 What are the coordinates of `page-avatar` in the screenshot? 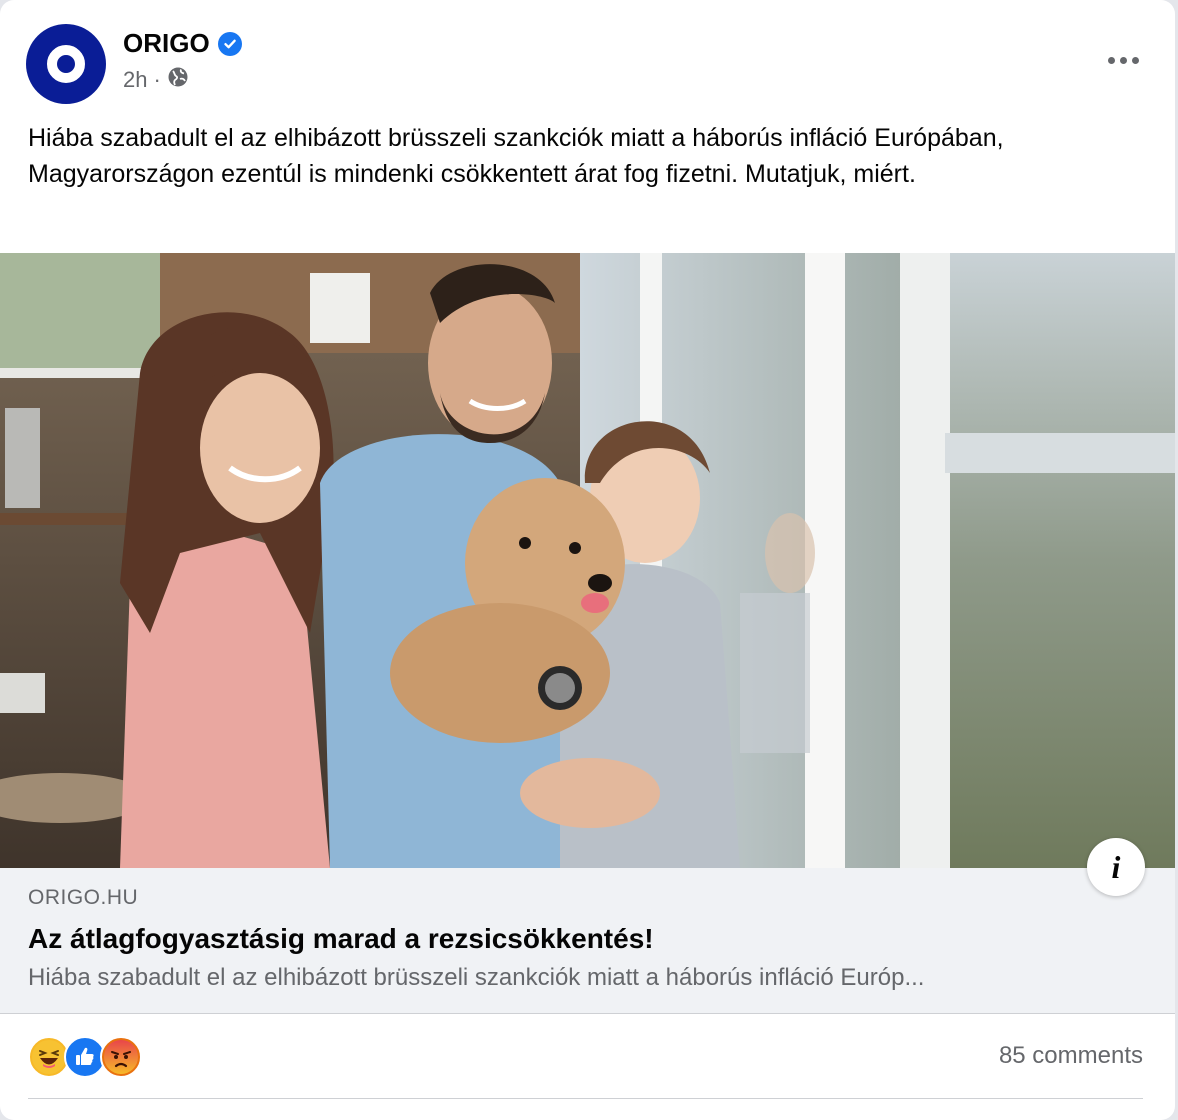 It's located at (66, 64).